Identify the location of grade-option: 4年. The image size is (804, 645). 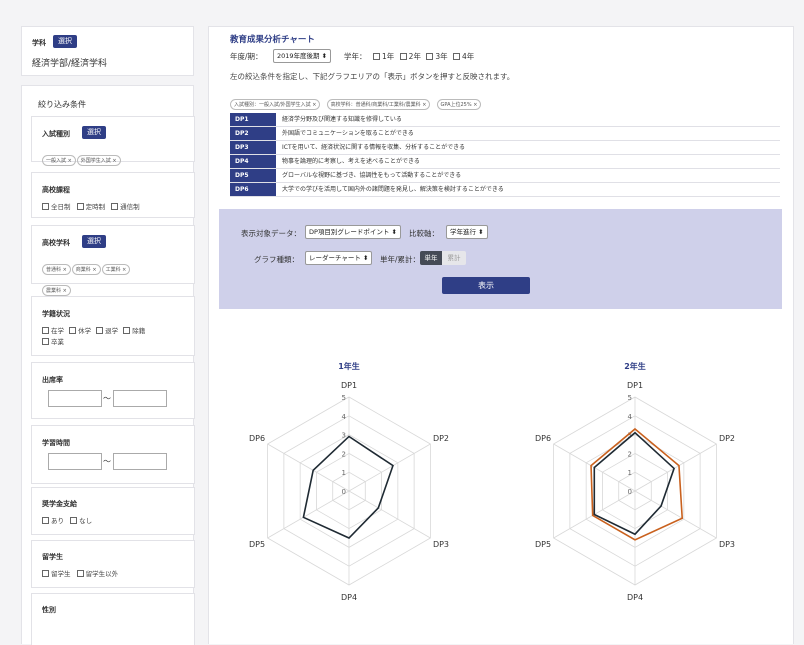
(468, 56).